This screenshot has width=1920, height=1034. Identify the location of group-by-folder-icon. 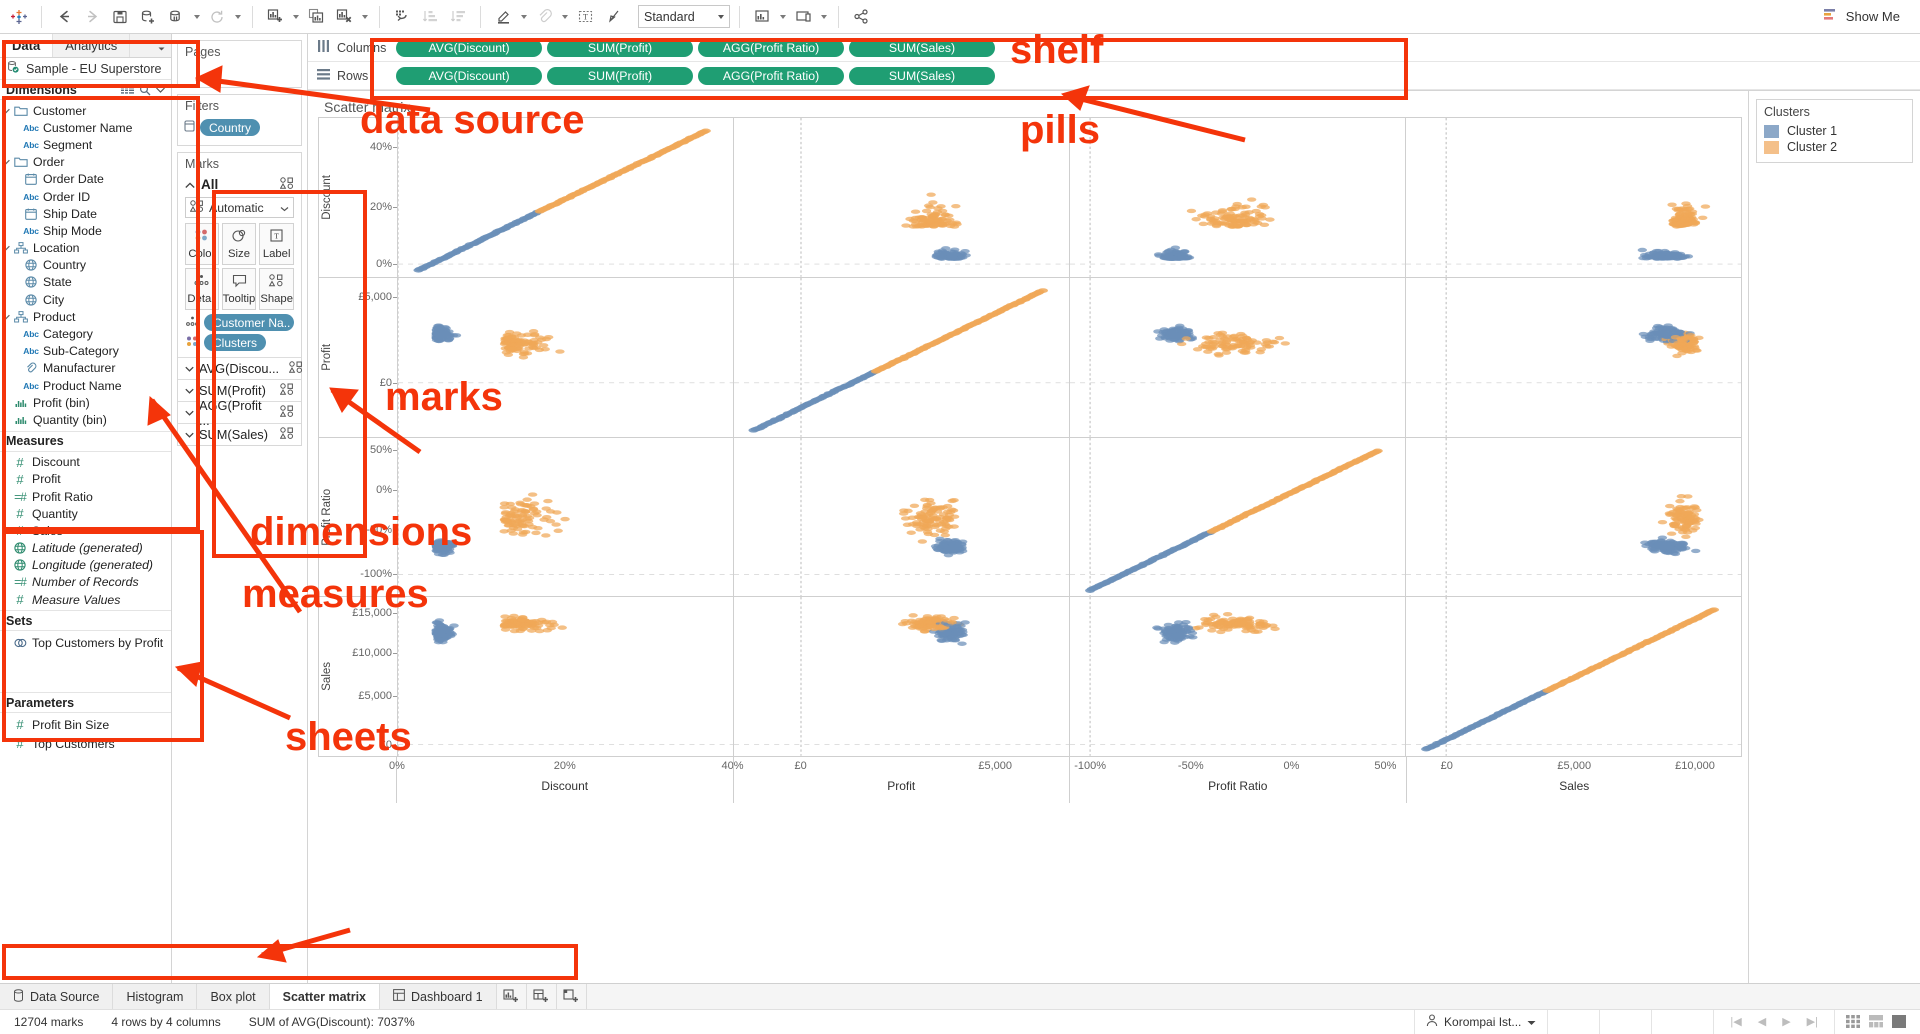
(127, 89).